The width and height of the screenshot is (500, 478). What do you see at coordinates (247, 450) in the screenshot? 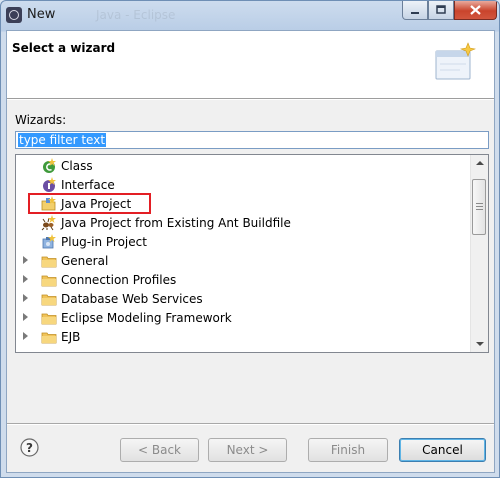
I see `next-button: Next >` at bounding box center [247, 450].